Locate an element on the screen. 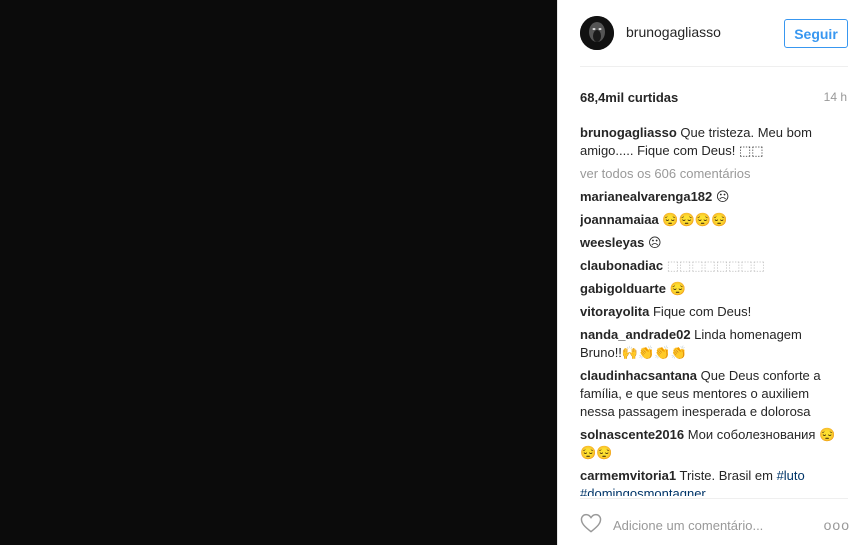 This screenshot has height=545, width=855. comment-item: gabigolduarte 😔 is located at coordinates (713, 289).